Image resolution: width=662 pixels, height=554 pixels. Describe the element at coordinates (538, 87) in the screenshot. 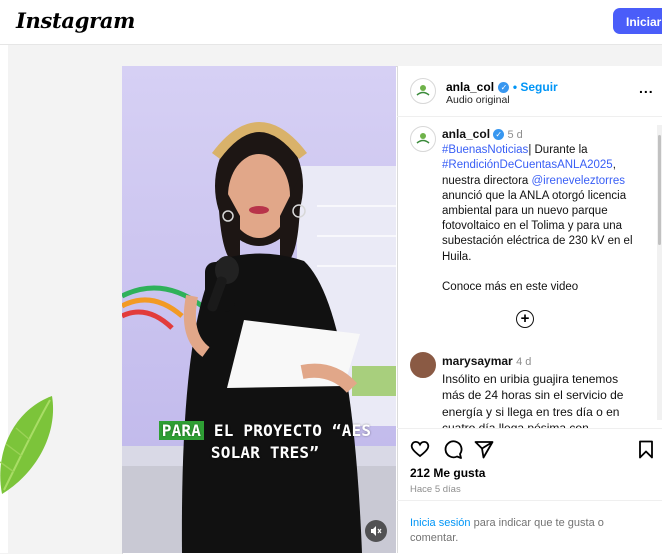

I see `follow-button: Seguir` at that location.